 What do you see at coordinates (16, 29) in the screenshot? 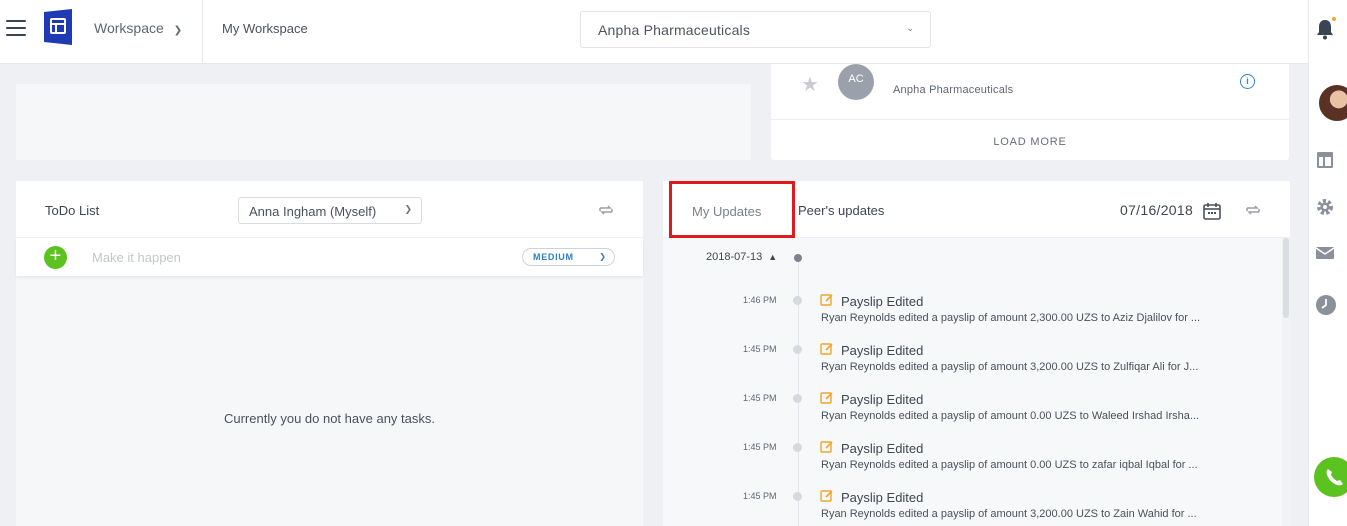
I see `hamburger-icon` at bounding box center [16, 29].